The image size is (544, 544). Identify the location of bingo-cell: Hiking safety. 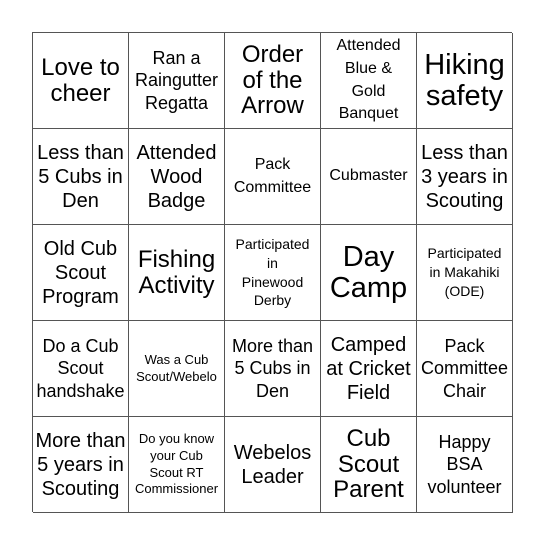
(465, 81).